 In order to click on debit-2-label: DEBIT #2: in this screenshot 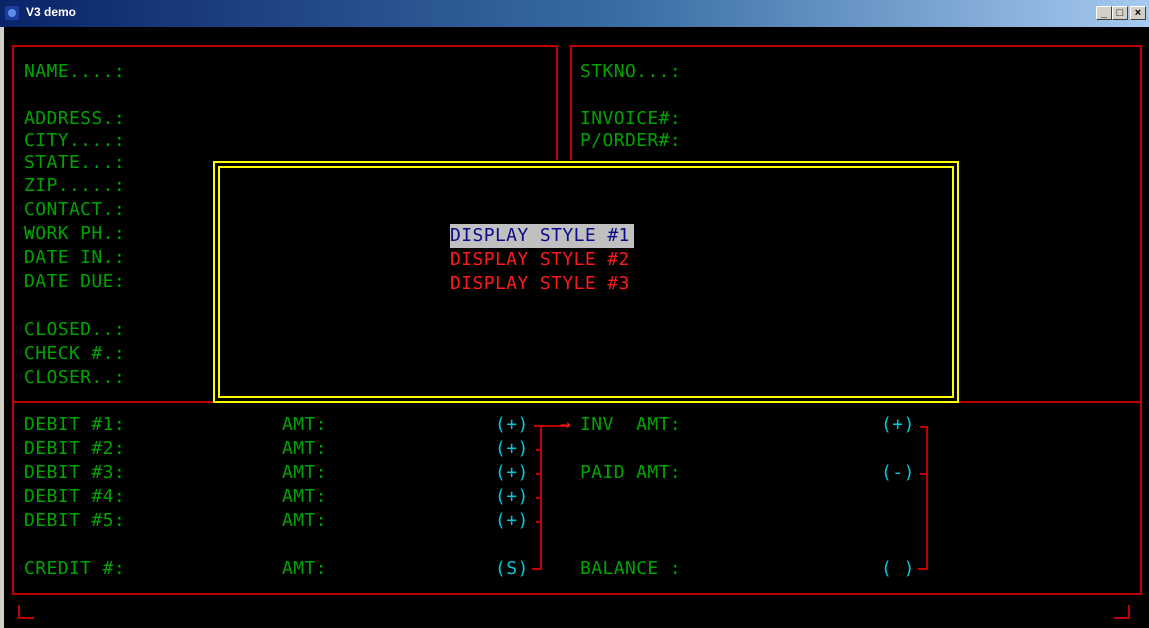, I will do `click(75, 448)`.